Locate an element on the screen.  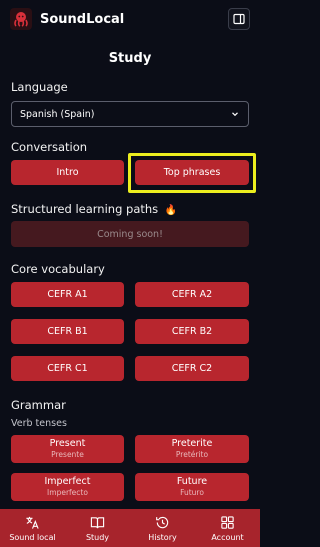
language-select: Spanish (Spain) is located at coordinates (130, 114).